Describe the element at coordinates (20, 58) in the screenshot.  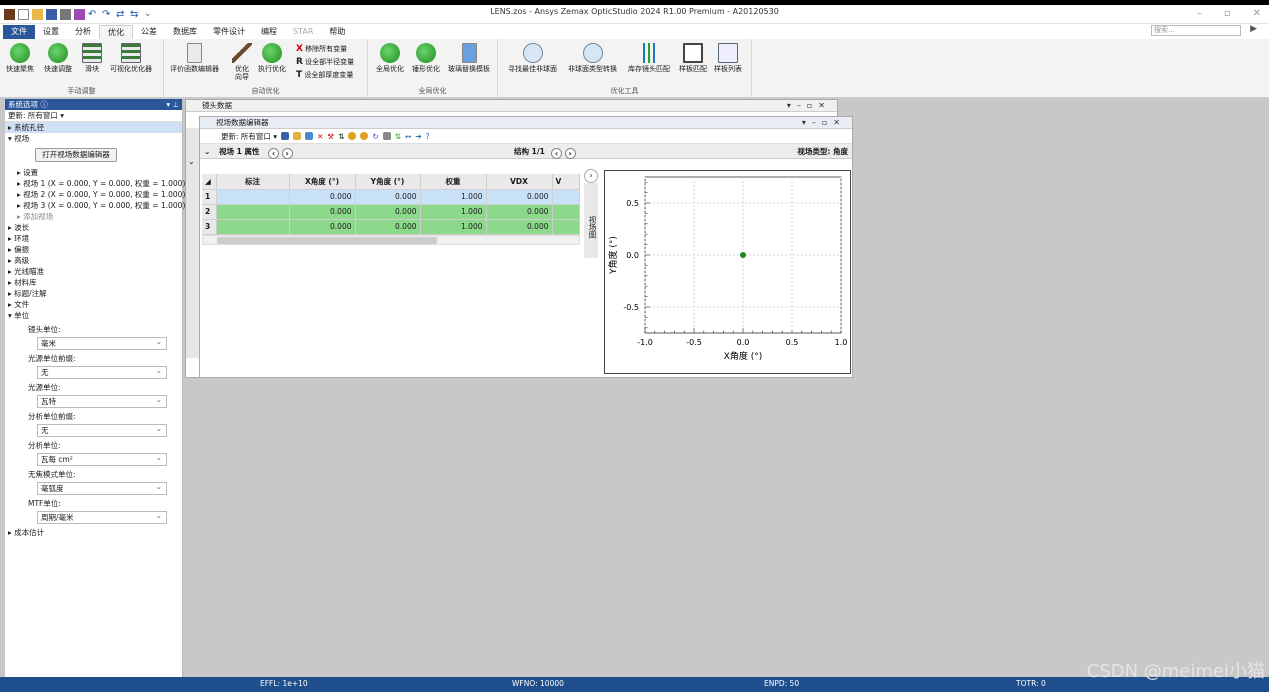
I see `quick-focus-button: 快速聚焦` at that location.